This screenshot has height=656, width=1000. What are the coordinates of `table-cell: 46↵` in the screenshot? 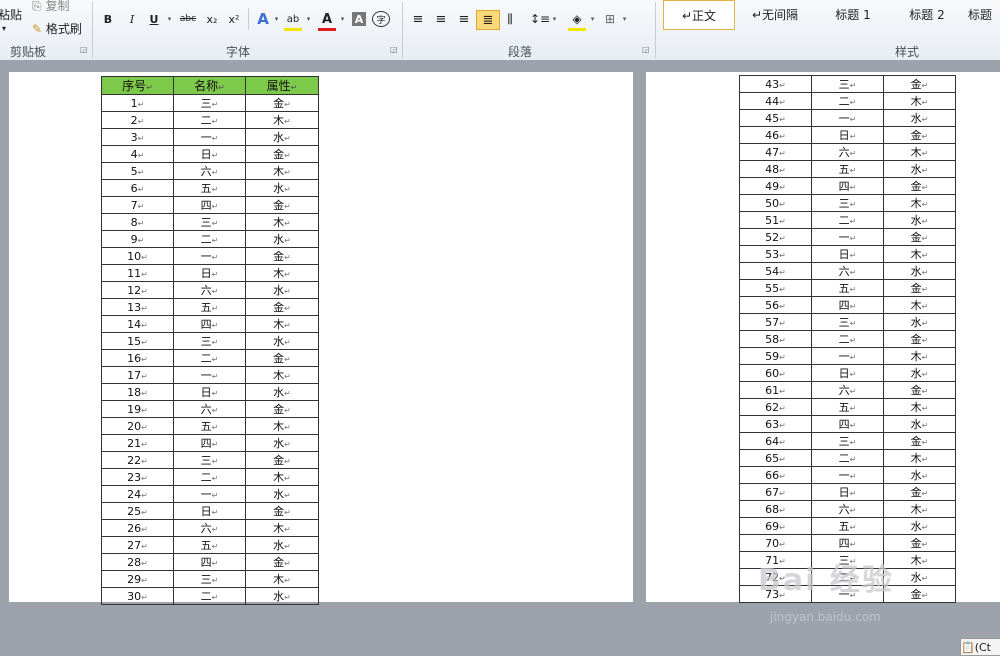 It's located at (775, 135).